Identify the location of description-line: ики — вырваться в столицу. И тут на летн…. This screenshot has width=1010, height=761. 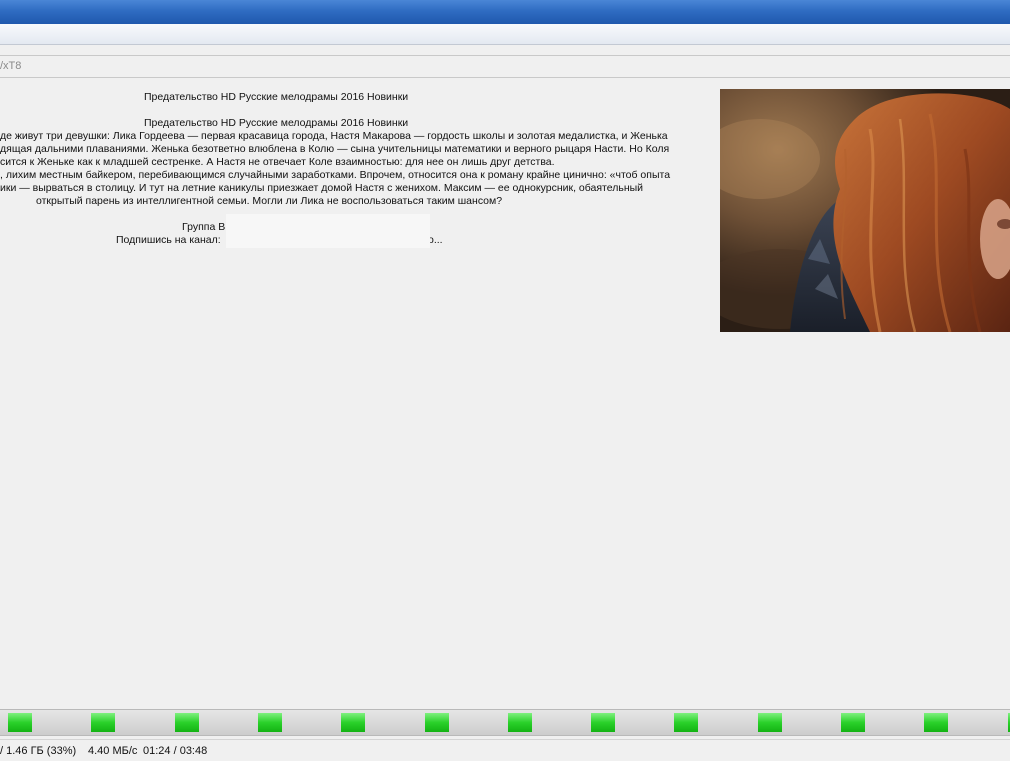
(322, 188).